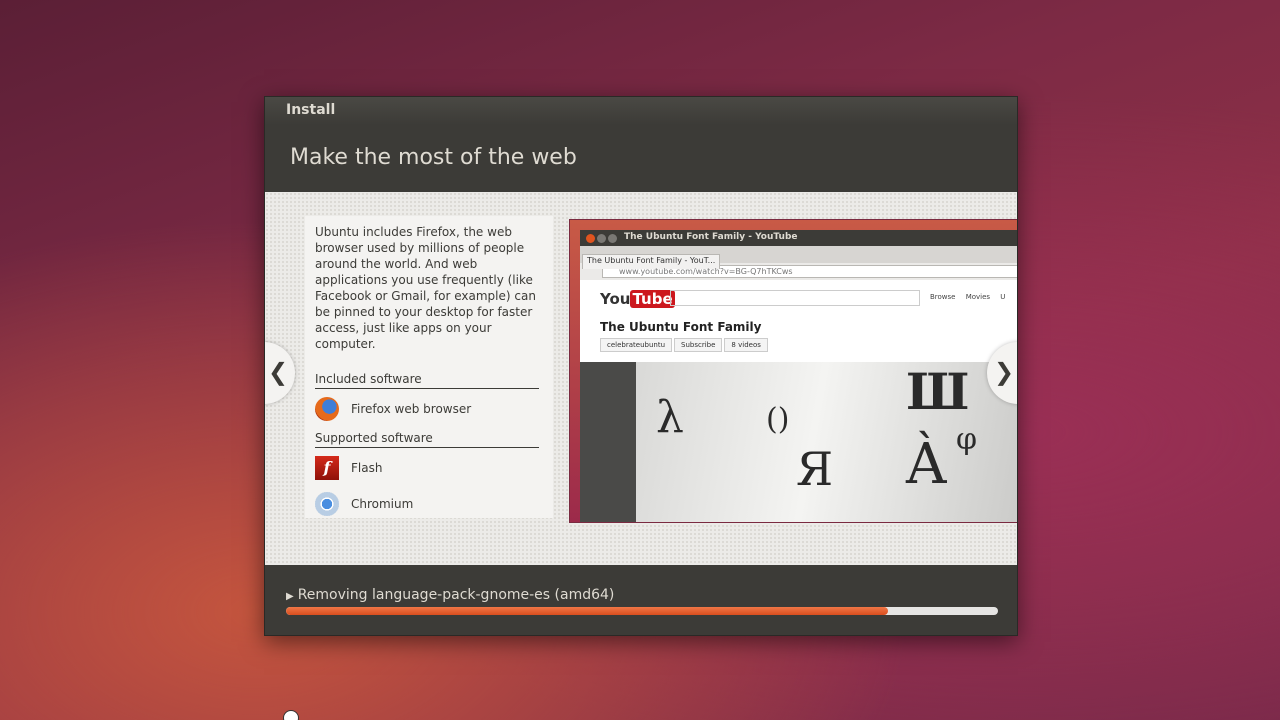  Describe the element at coordinates (411, 409) in the screenshot. I see `software-item-label: Firefox web browser` at that location.